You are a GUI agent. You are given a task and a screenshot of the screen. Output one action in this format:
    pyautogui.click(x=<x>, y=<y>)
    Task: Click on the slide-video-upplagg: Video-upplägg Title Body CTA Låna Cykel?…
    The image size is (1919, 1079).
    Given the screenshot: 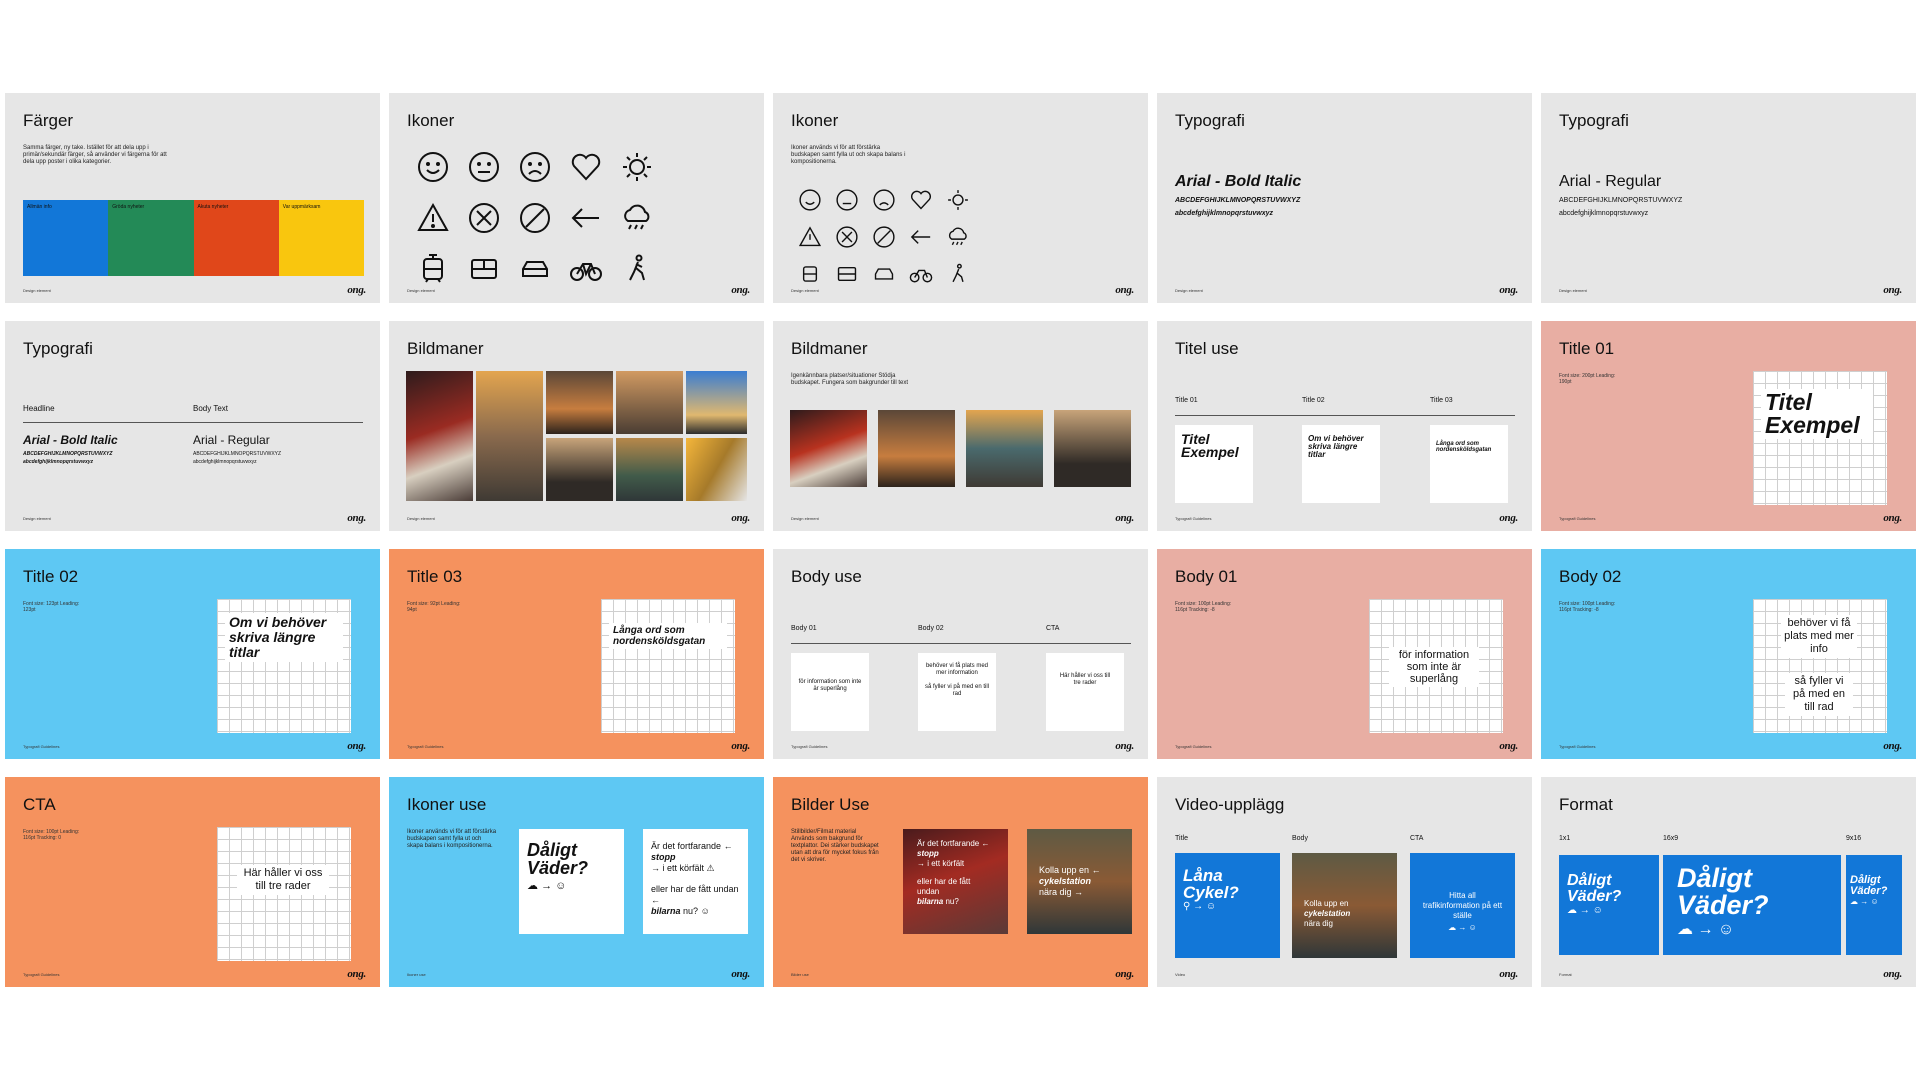 What is the action you would take?
    pyautogui.click(x=1344, y=882)
    